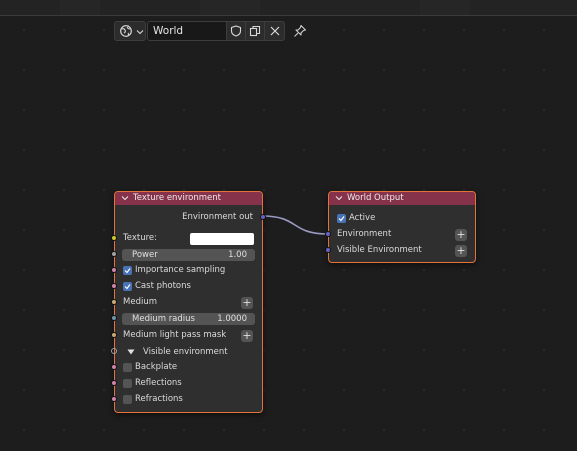 The image size is (577, 451). Describe the element at coordinates (247, 336) in the screenshot. I see `medium-light-pass-mask-add-button: +` at that location.